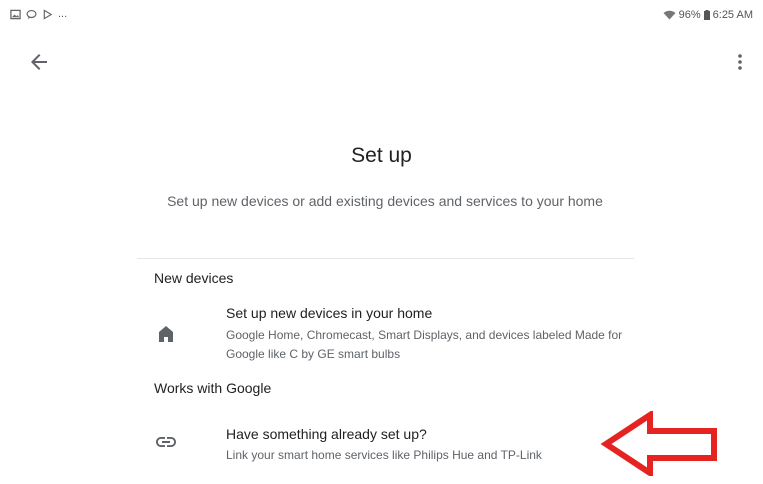 Image resolution: width=763 pixels, height=484 pixels. I want to click on wifi-icon, so click(669, 15).